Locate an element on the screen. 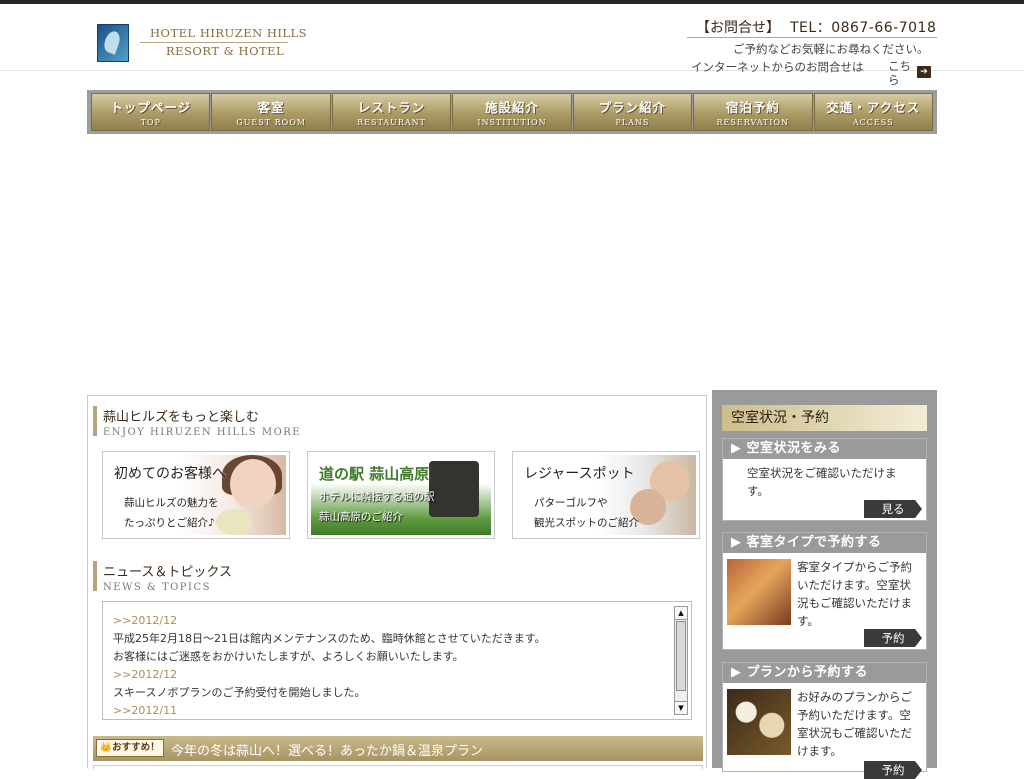 Image resolution: width=1024 pixels, height=779 pixels. news-section-heading: ニュース＆トピックス NEWS & TOPICS is located at coordinates (203, 577).